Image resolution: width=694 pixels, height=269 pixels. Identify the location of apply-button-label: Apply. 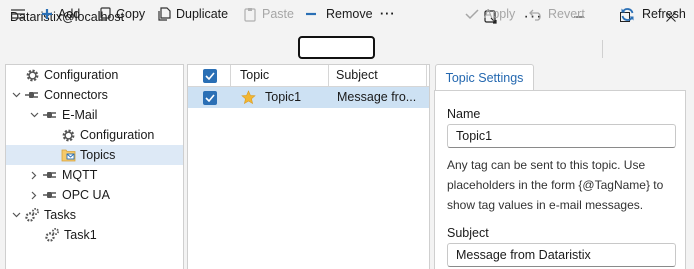
(500, 14).